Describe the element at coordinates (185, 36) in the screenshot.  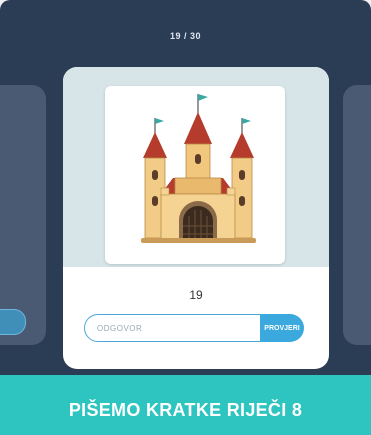
I see `progress-counter: 19 / 30` at that location.